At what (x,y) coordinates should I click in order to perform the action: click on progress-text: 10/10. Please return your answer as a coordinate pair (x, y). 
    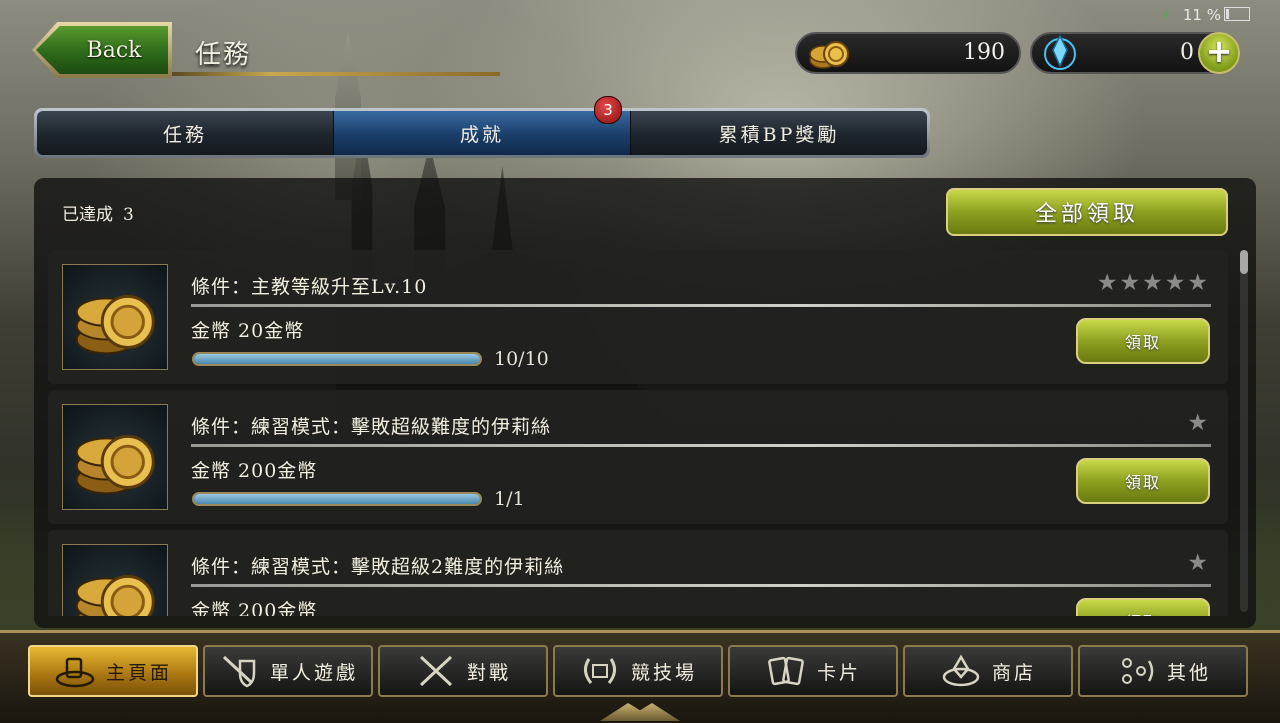
    Looking at the image, I should click on (521, 359).